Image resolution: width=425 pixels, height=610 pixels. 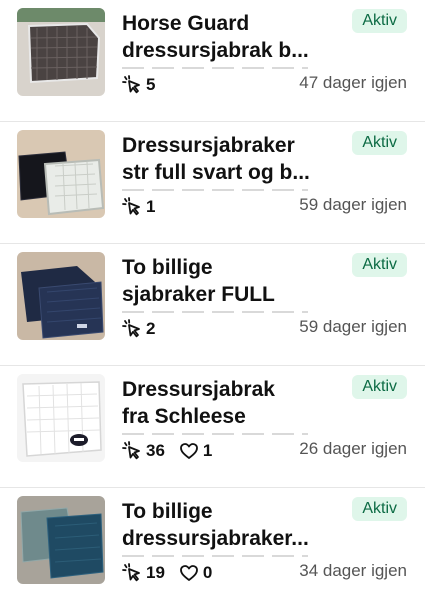 What do you see at coordinates (184, 416) in the screenshot?
I see `listing-title-line2: fra Schleese` at bounding box center [184, 416].